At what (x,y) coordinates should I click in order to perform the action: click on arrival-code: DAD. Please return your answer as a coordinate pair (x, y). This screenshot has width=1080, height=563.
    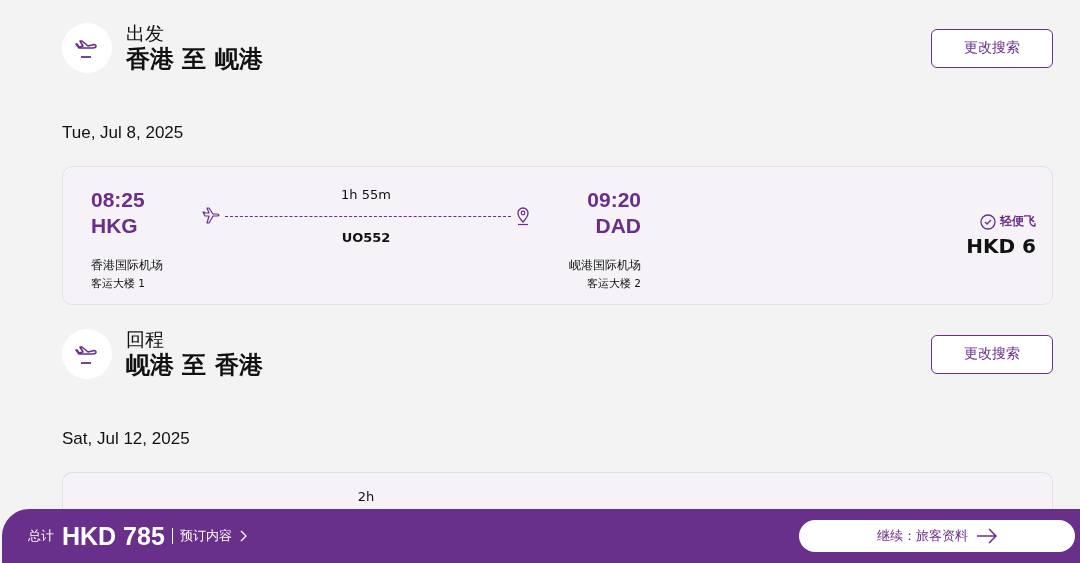
    Looking at the image, I should click on (618, 226).